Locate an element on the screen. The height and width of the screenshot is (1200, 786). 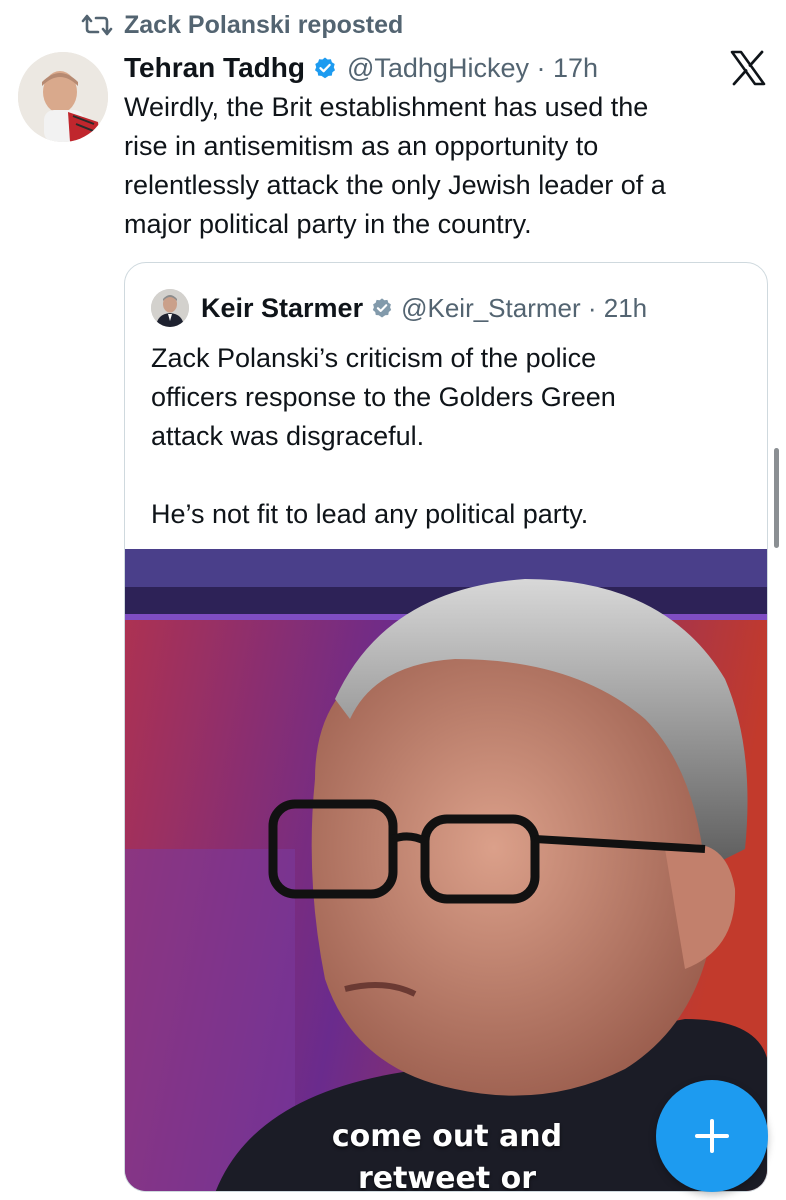
repost-icon is located at coordinates (97, 25).